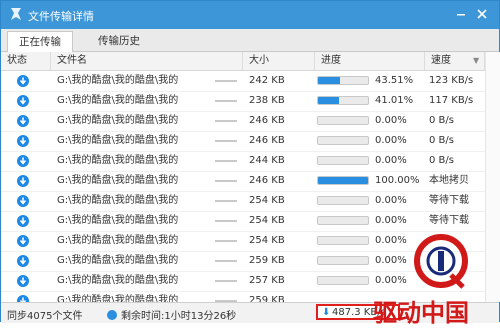 The image size is (500, 328). Describe the element at coordinates (61, 16) in the screenshot. I see `window-title: 文件传输详情` at that location.